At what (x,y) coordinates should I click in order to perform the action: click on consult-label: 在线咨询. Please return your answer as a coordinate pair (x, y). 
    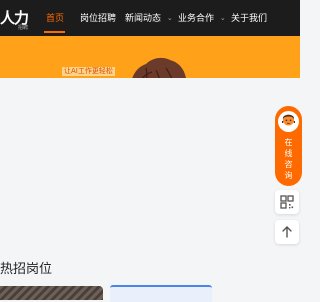
    Looking at the image, I should click on (288, 159).